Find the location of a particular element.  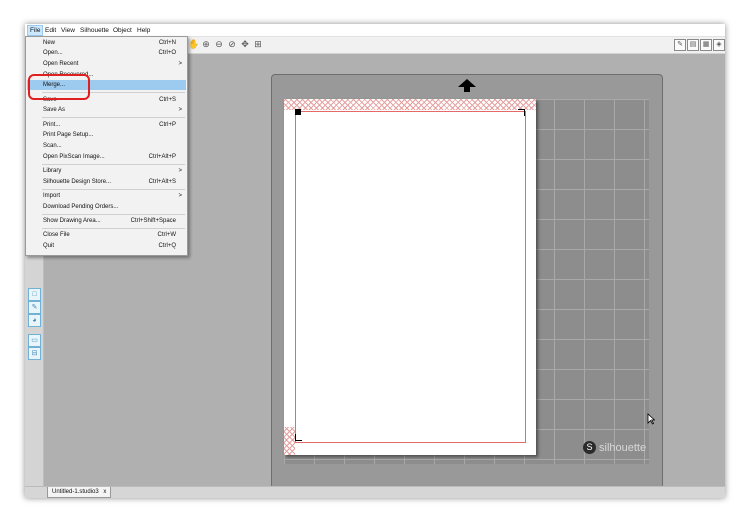

zoom-select-icon: ⊘ is located at coordinates (232, 44).